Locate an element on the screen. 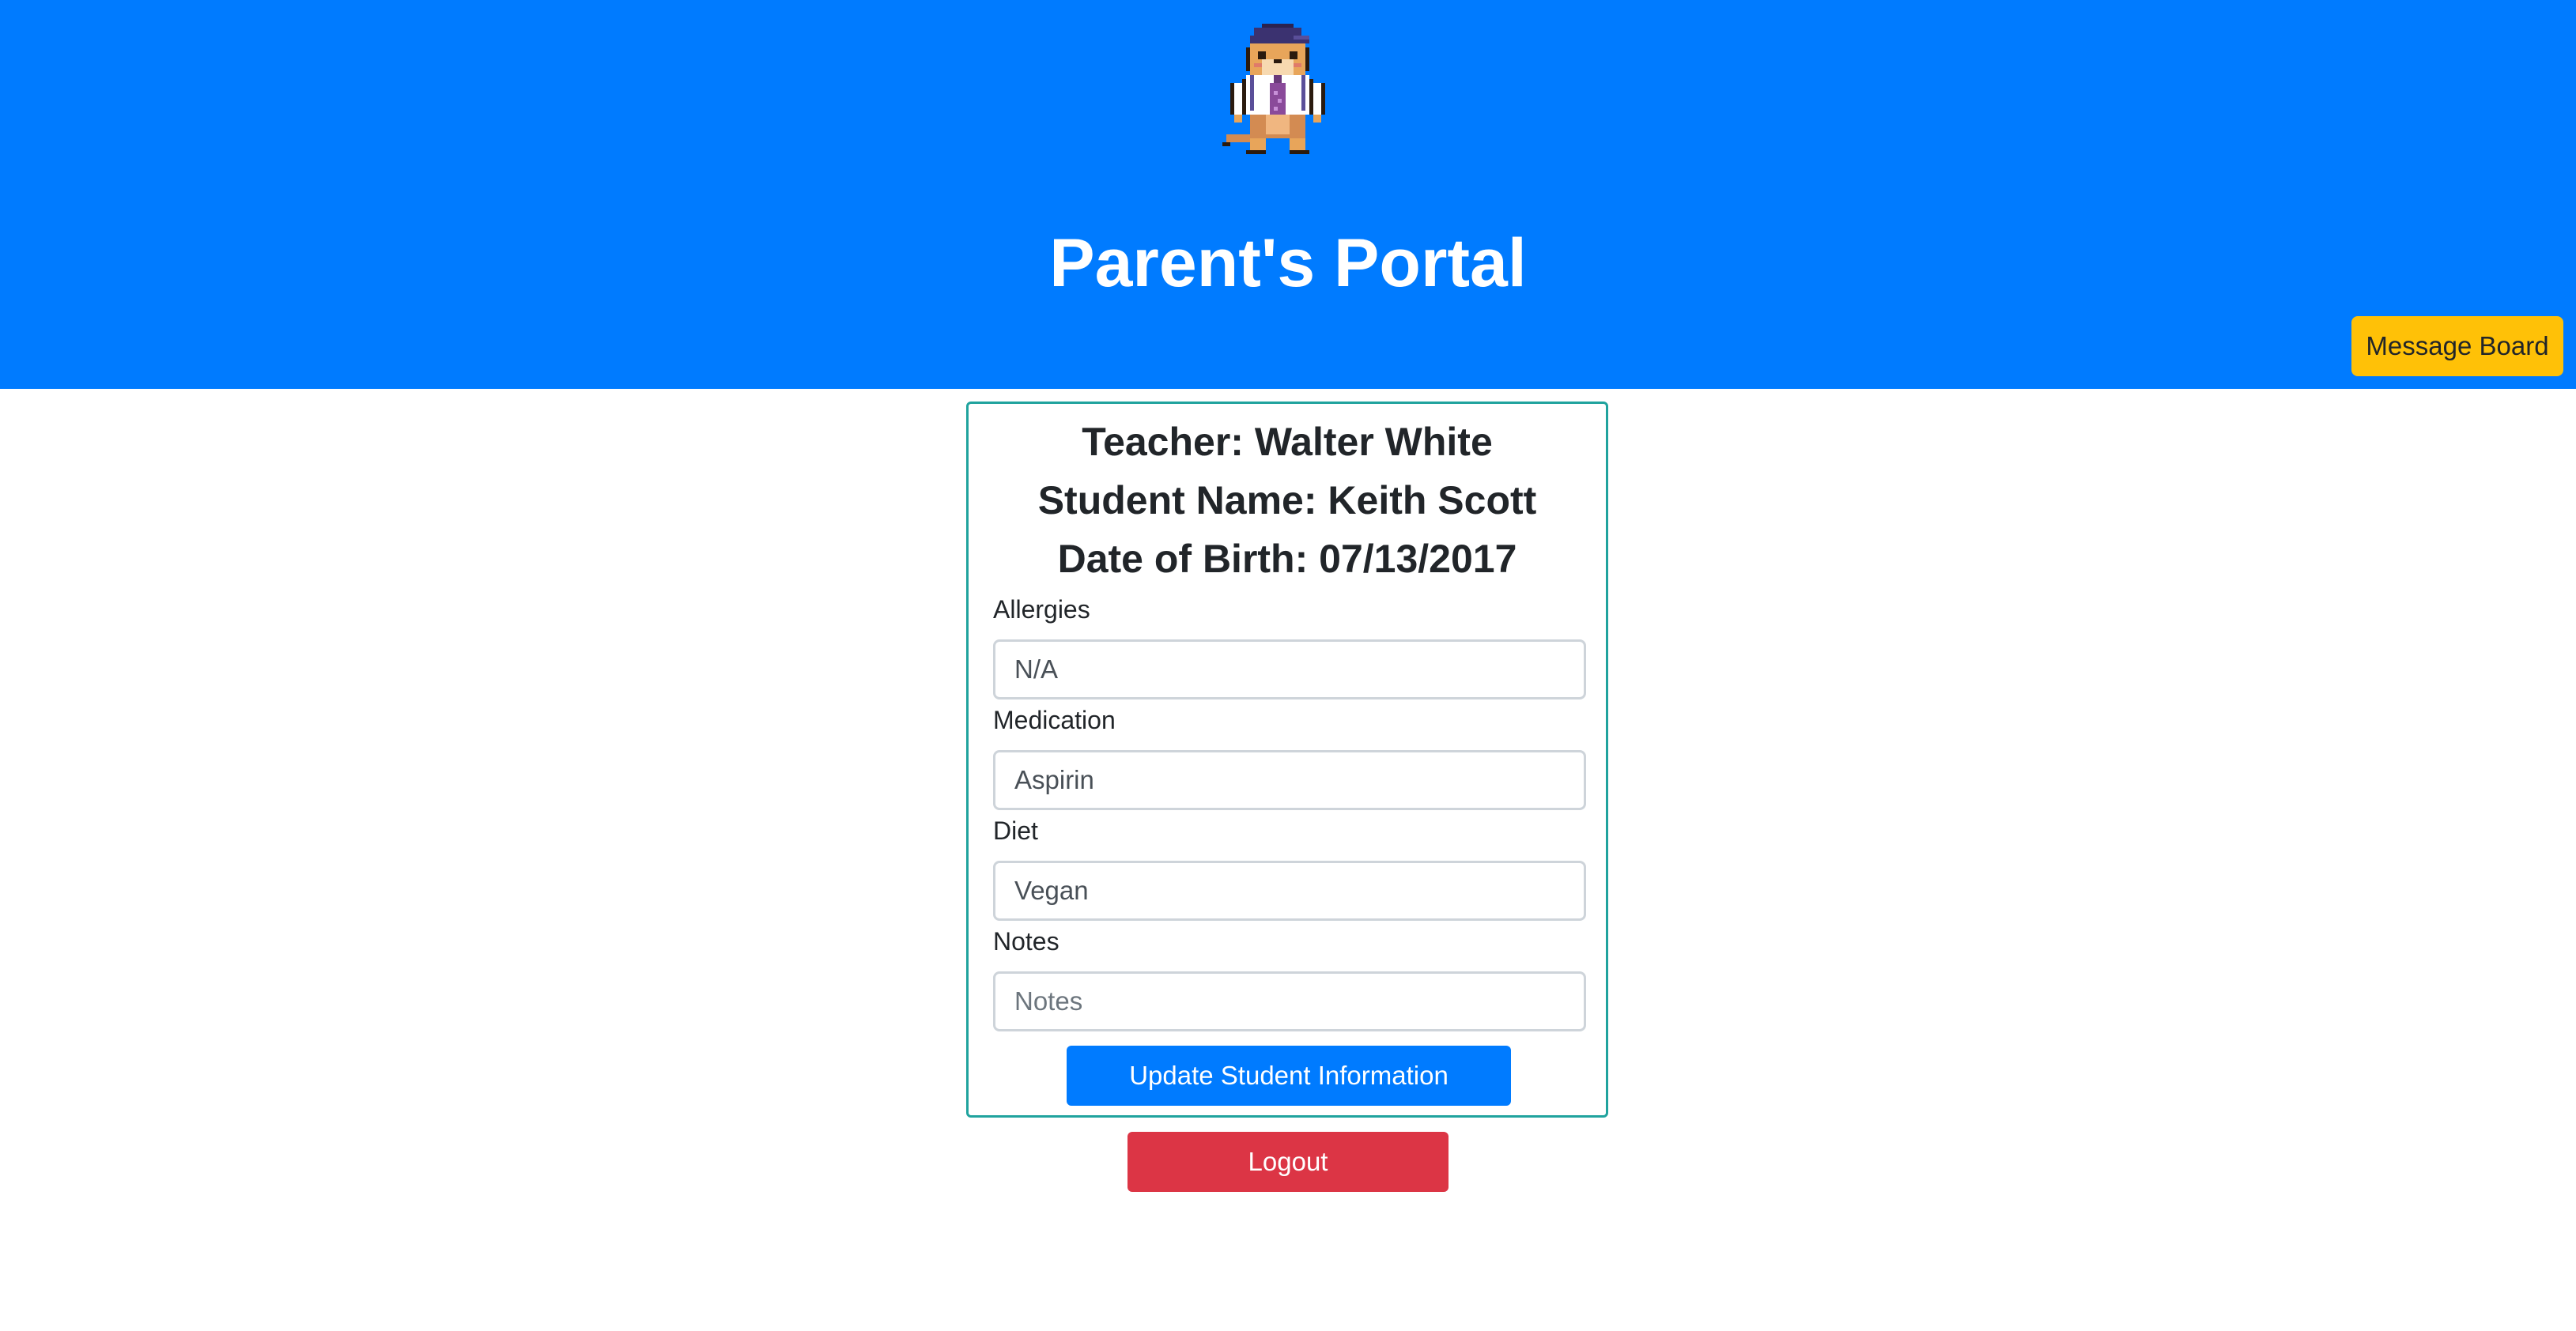 This screenshot has height=1331, width=2576. notes-input is located at coordinates (1289, 1001).